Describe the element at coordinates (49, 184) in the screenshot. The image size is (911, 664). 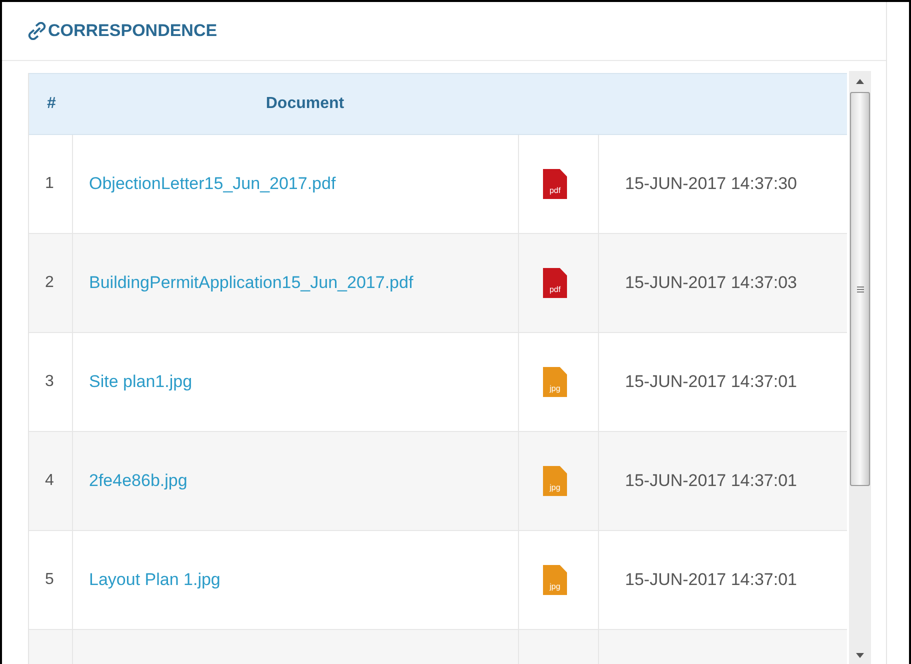
I see `row-number: 1` at that location.